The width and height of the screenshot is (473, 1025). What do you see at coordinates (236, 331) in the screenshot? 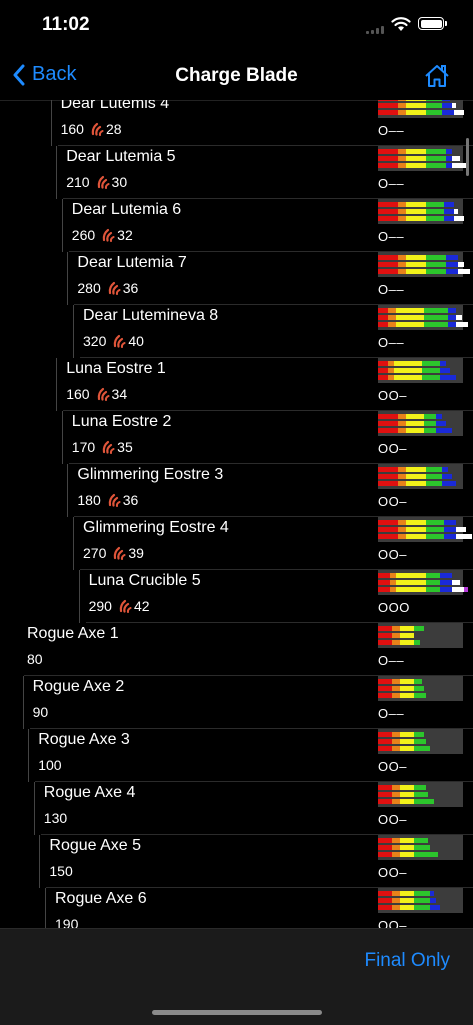
I see `weapon-row: Dear Lutemineva 8 320 40 O––` at bounding box center [236, 331].